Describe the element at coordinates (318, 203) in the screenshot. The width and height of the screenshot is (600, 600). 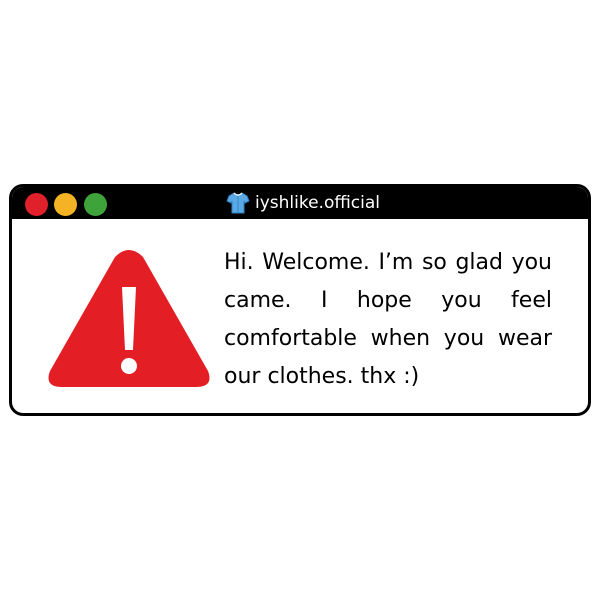
I see `window-title-text: iyshlike.official` at that location.